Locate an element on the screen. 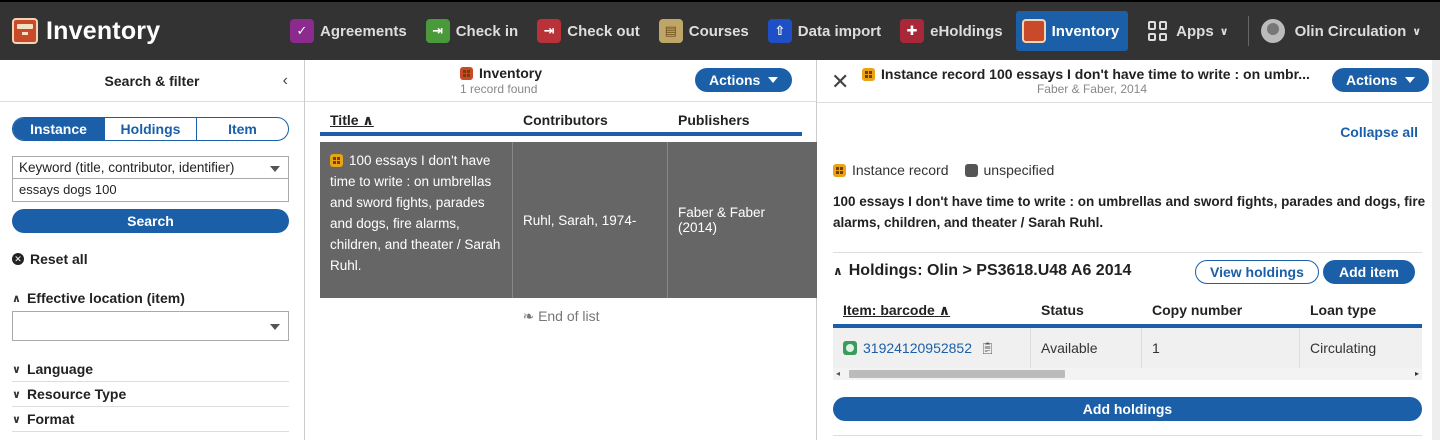 This screenshot has width=1440, height=440. nav-courses: ▤ Courses is located at coordinates (705, 31).